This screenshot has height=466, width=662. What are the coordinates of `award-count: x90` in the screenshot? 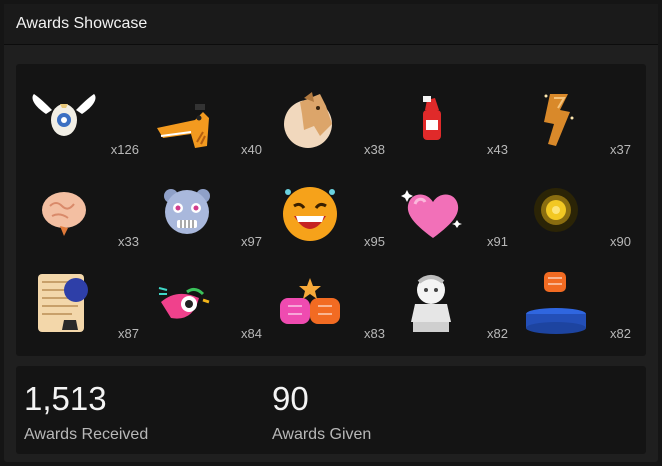 It's located at (620, 241).